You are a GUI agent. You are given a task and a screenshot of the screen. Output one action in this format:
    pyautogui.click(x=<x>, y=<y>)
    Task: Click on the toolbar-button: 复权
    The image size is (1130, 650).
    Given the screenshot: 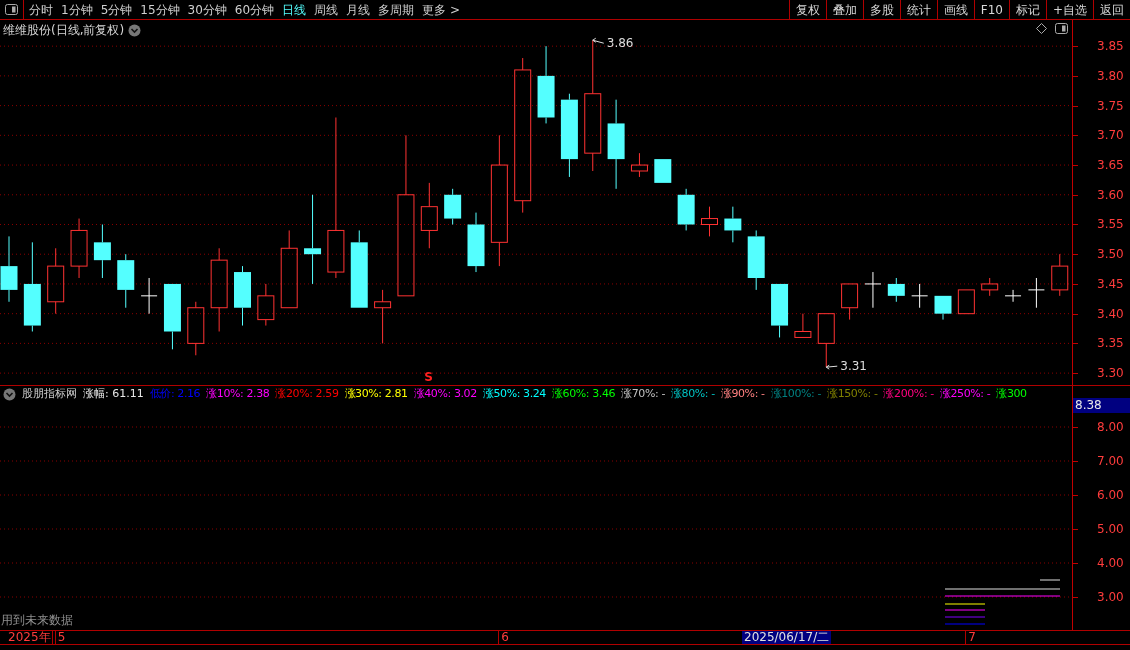 What is the action you would take?
    pyautogui.click(x=807, y=9)
    